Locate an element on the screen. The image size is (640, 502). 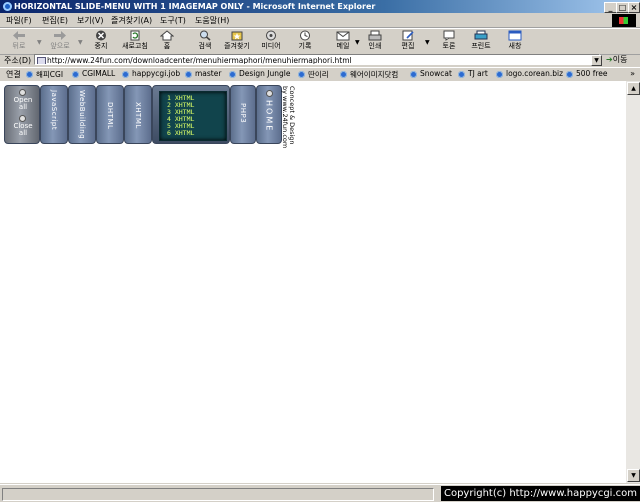
page-icon is located at coordinates (41, 60).